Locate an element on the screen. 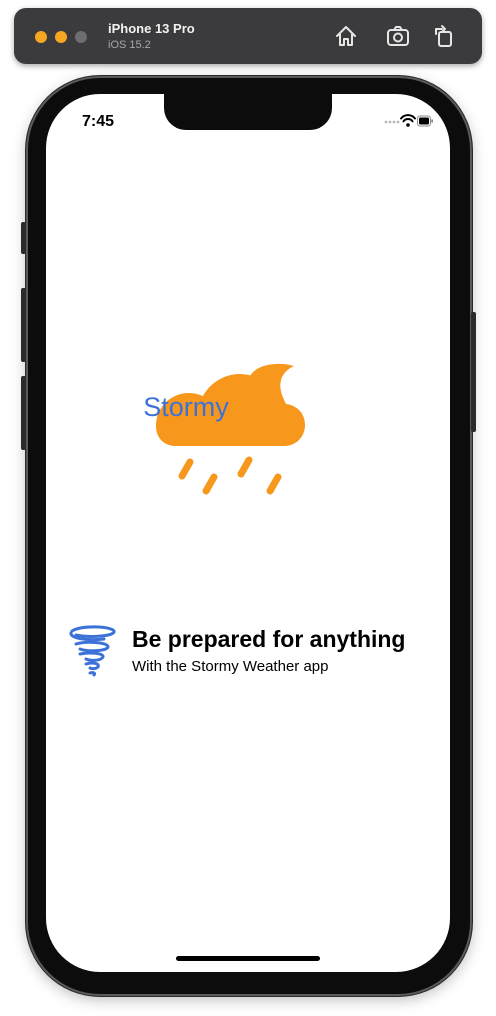 The width and height of the screenshot is (496, 1016). tornado-icon is located at coordinates (92, 651).